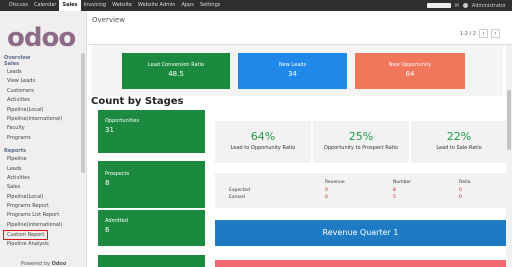 This screenshot has width=512, height=267. What do you see at coordinates (483, 33) in the screenshot?
I see `pager-previous-button: ‹` at bounding box center [483, 33].